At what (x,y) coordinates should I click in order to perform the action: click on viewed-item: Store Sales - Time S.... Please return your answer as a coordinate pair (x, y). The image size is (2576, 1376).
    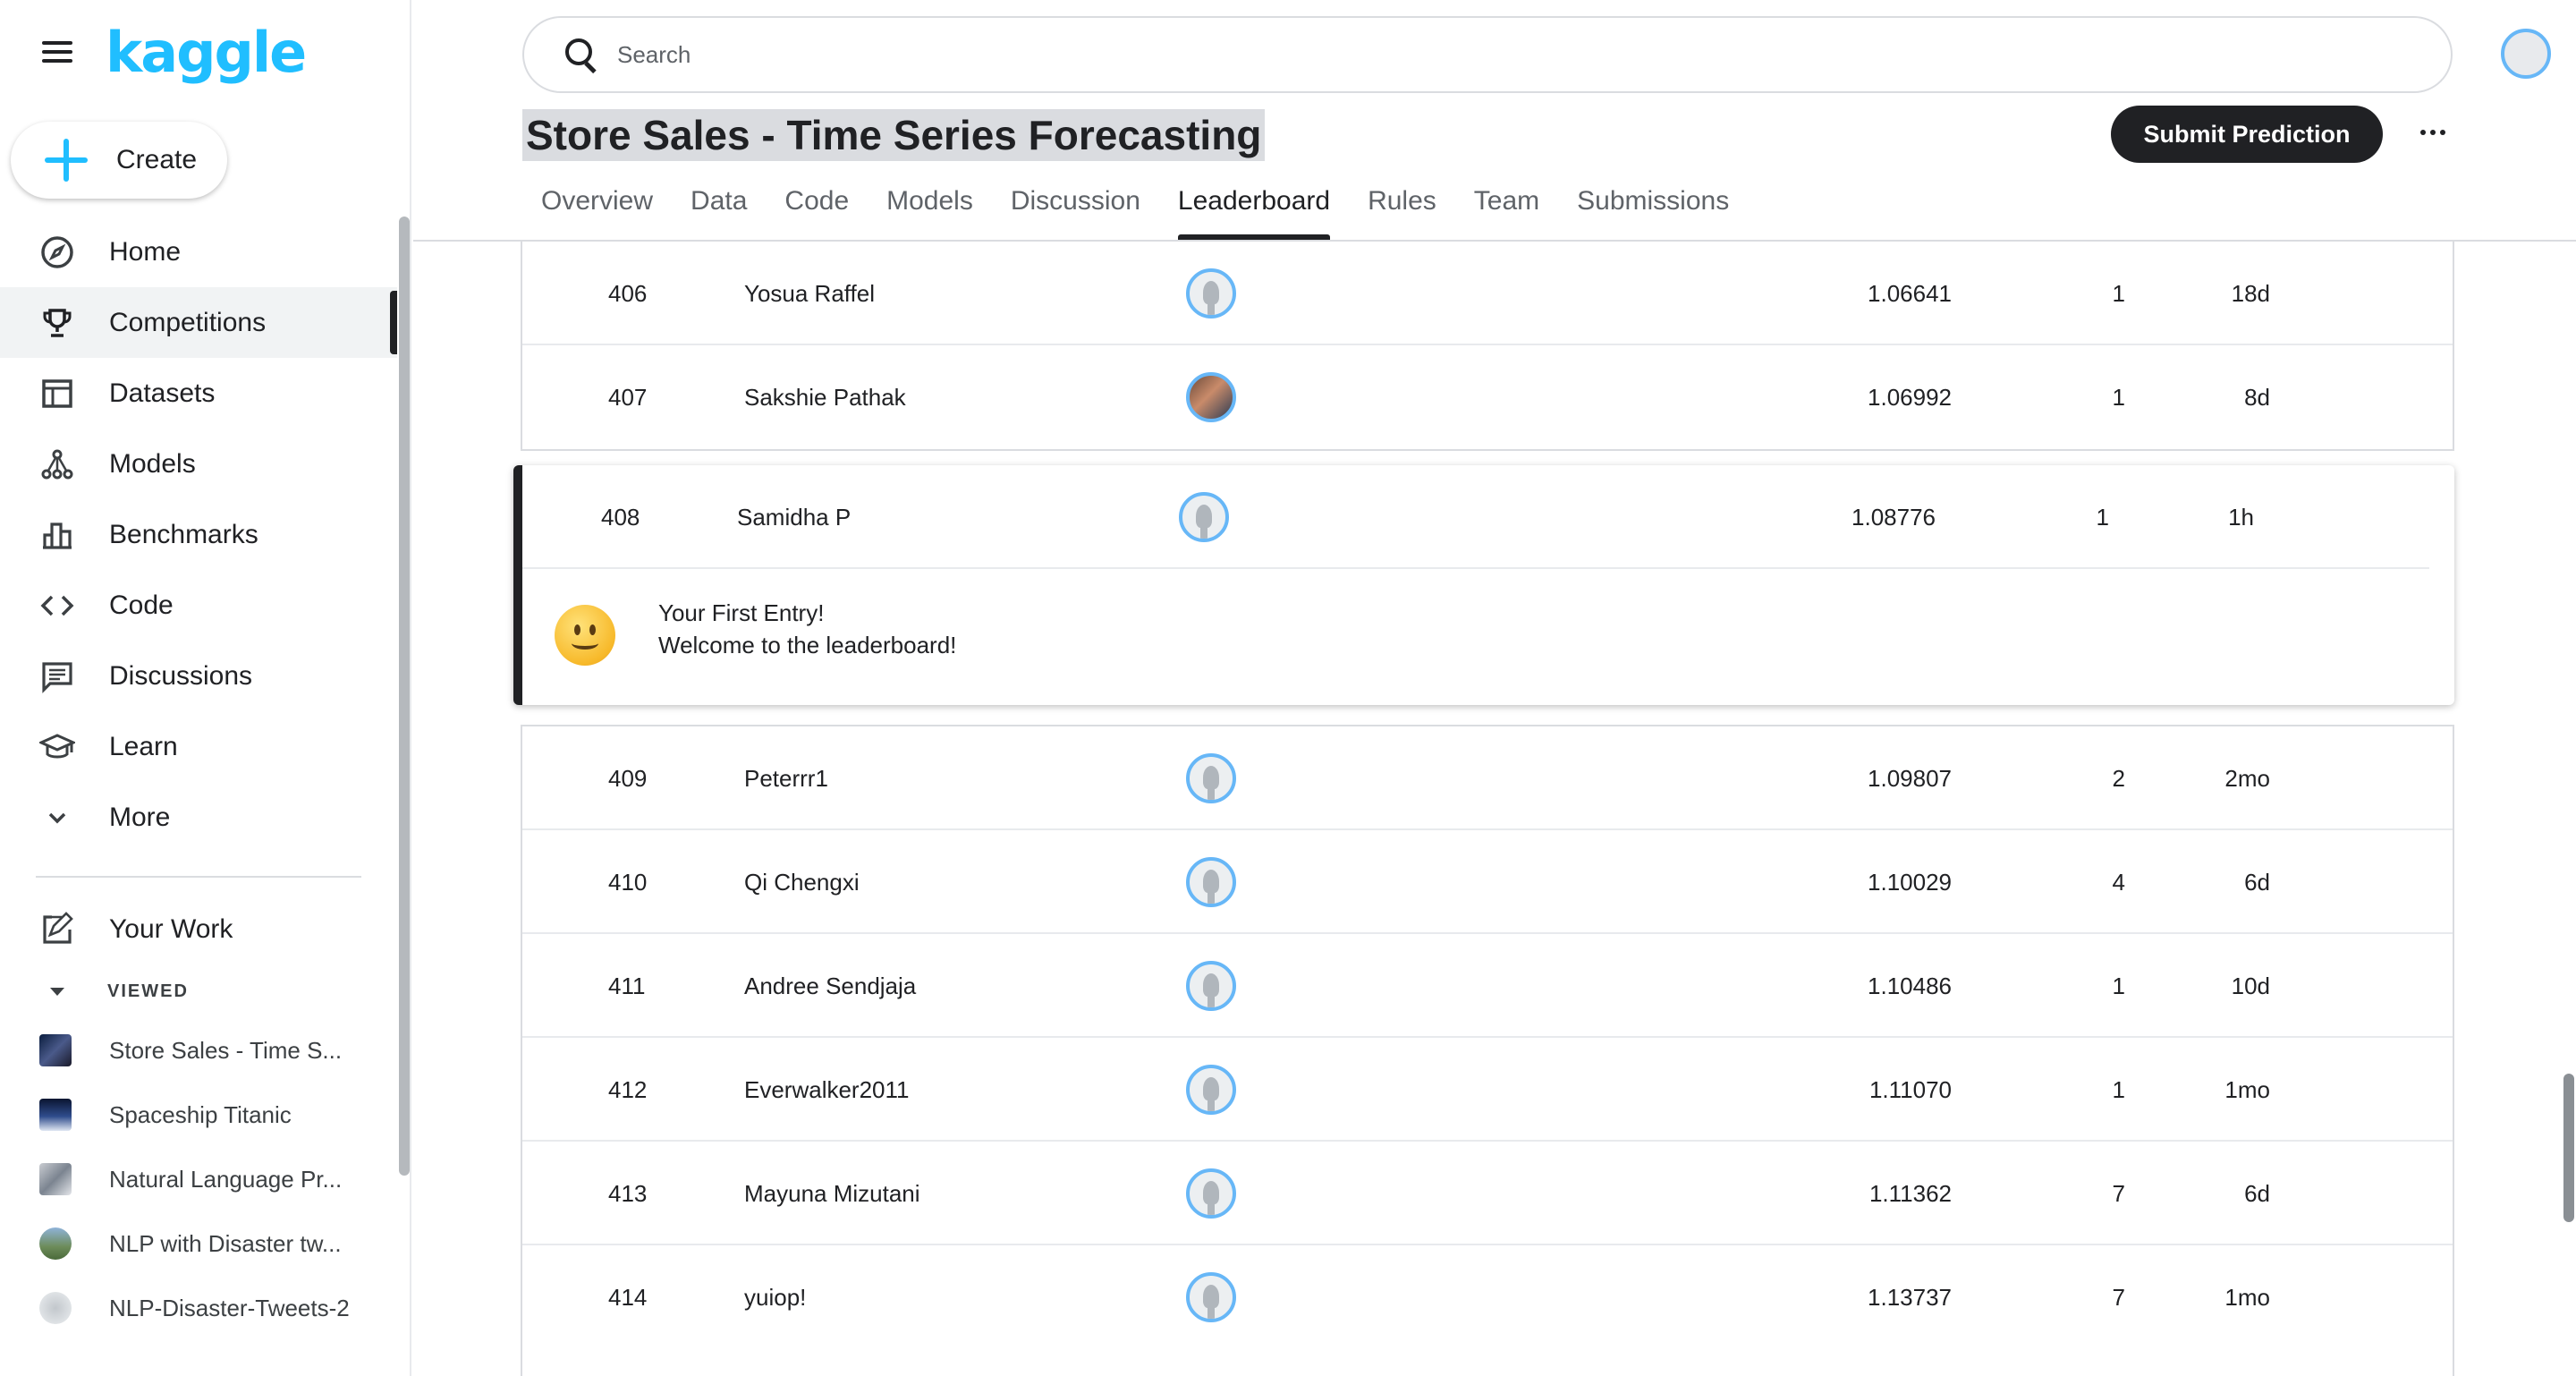
    Looking at the image, I should click on (198, 1051).